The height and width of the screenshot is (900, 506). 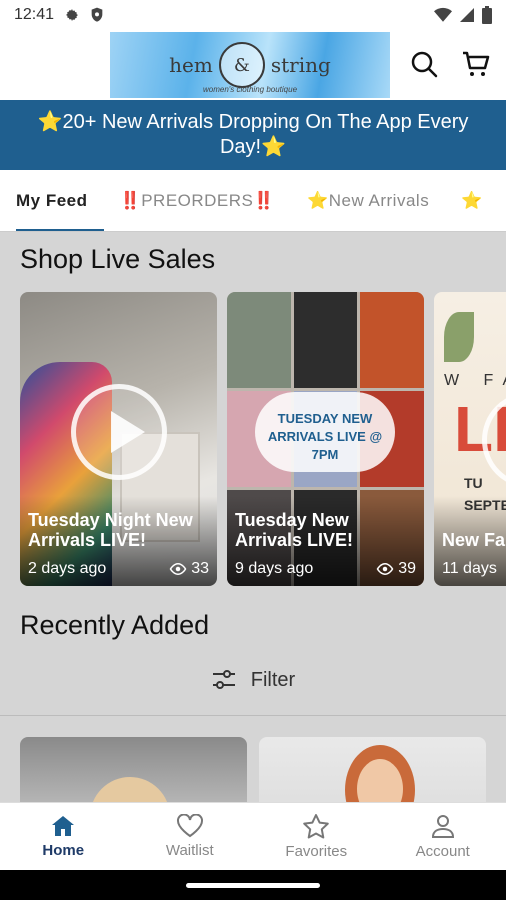 I want to click on play-icon, so click(x=118, y=432).